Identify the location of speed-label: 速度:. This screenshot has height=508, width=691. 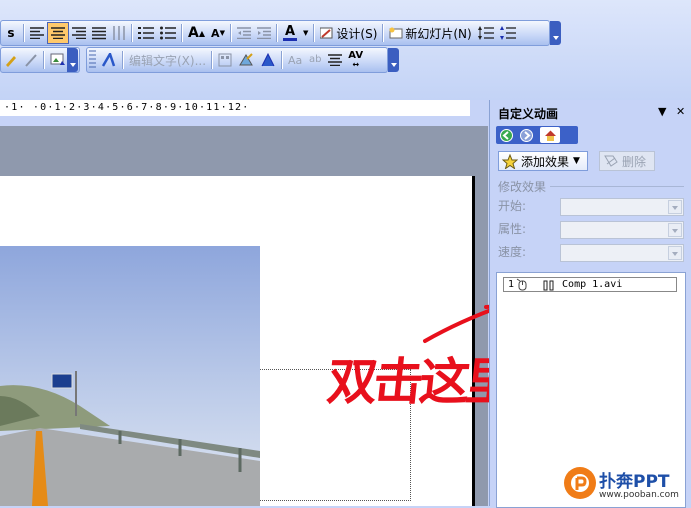
(512, 252).